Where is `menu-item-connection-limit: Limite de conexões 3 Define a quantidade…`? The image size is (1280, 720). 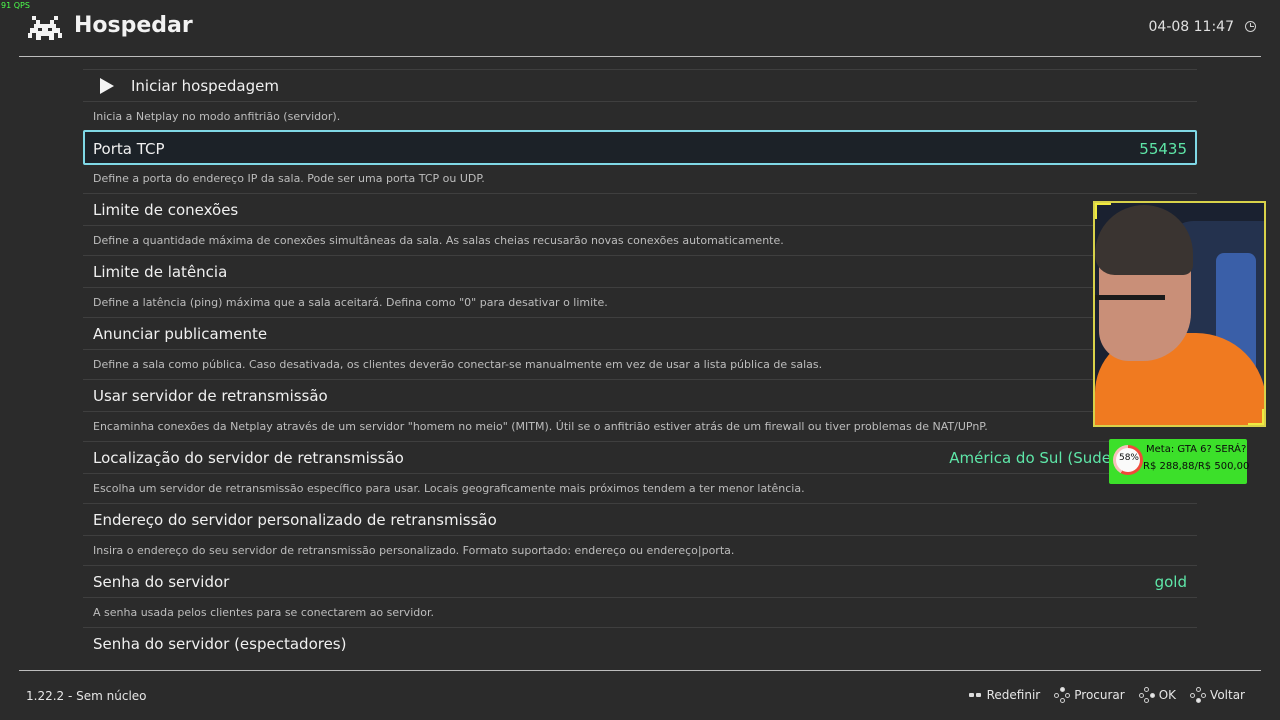
menu-item-connection-limit: Limite de conexões 3 Define a quantidade… is located at coordinates (640, 224).